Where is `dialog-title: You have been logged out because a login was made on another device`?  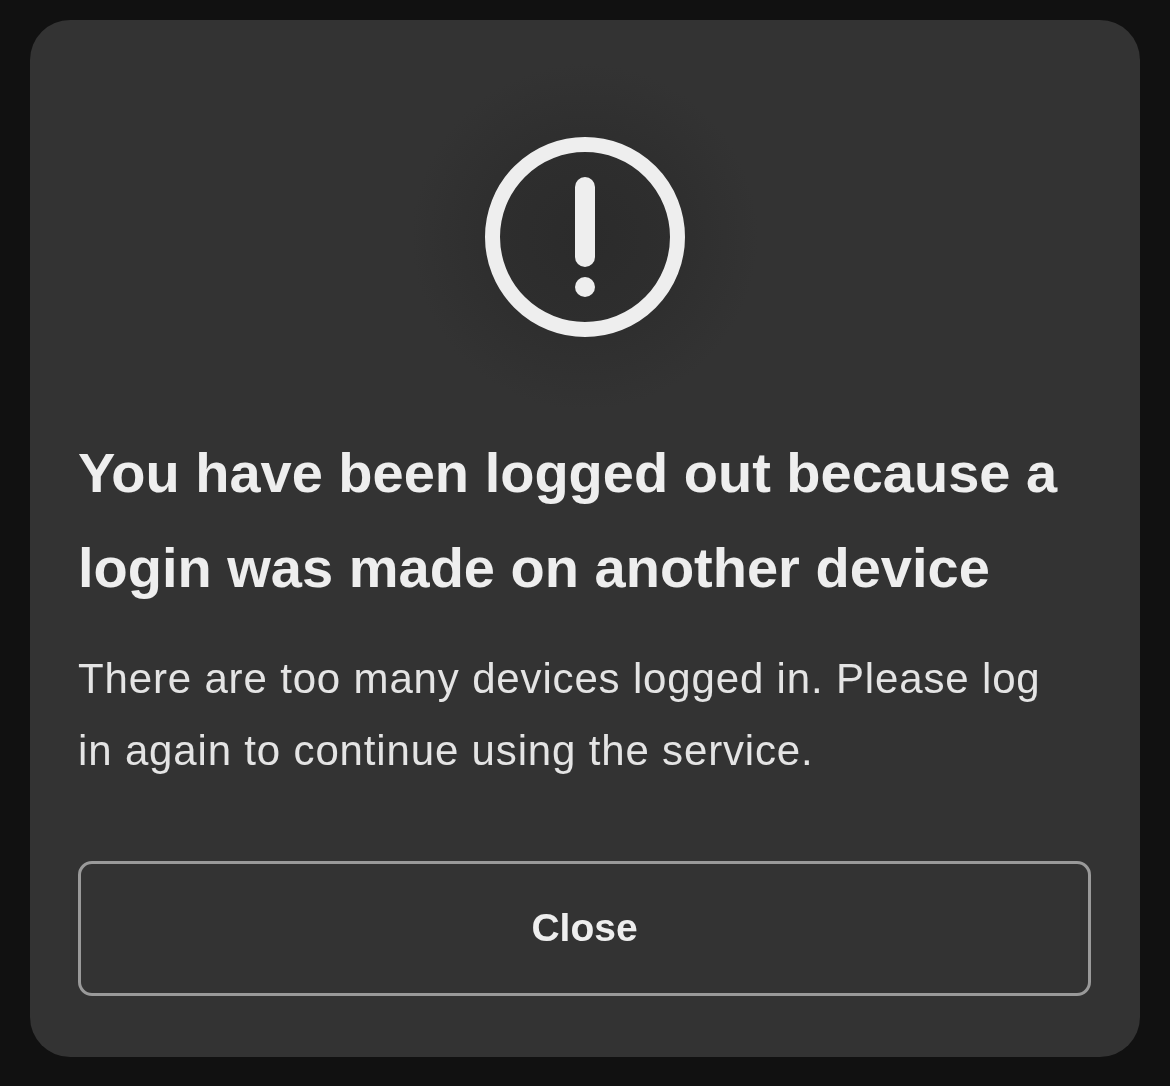 dialog-title: You have been logged out because a login was made on another device is located at coordinates (568, 520).